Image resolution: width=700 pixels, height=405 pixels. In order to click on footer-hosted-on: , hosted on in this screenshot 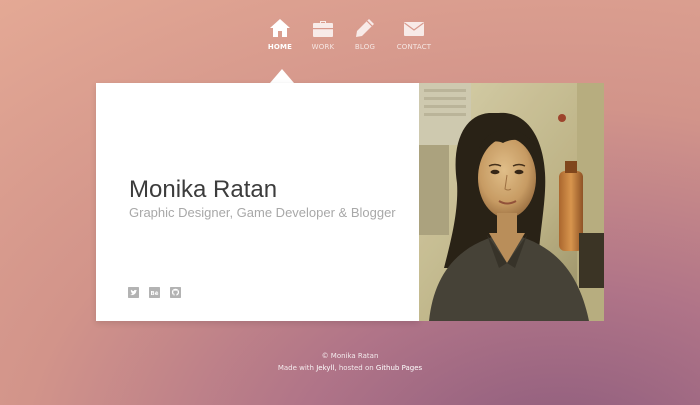, I will do `click(354, 368)`.